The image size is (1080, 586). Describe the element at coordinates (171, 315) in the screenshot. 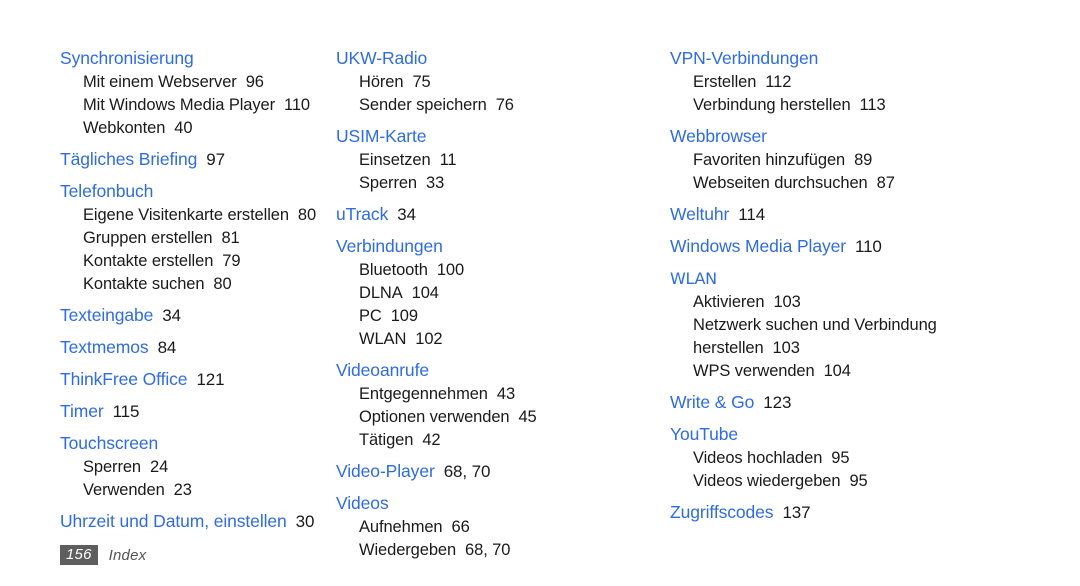

I see `index-page-reference: 34` at that location.